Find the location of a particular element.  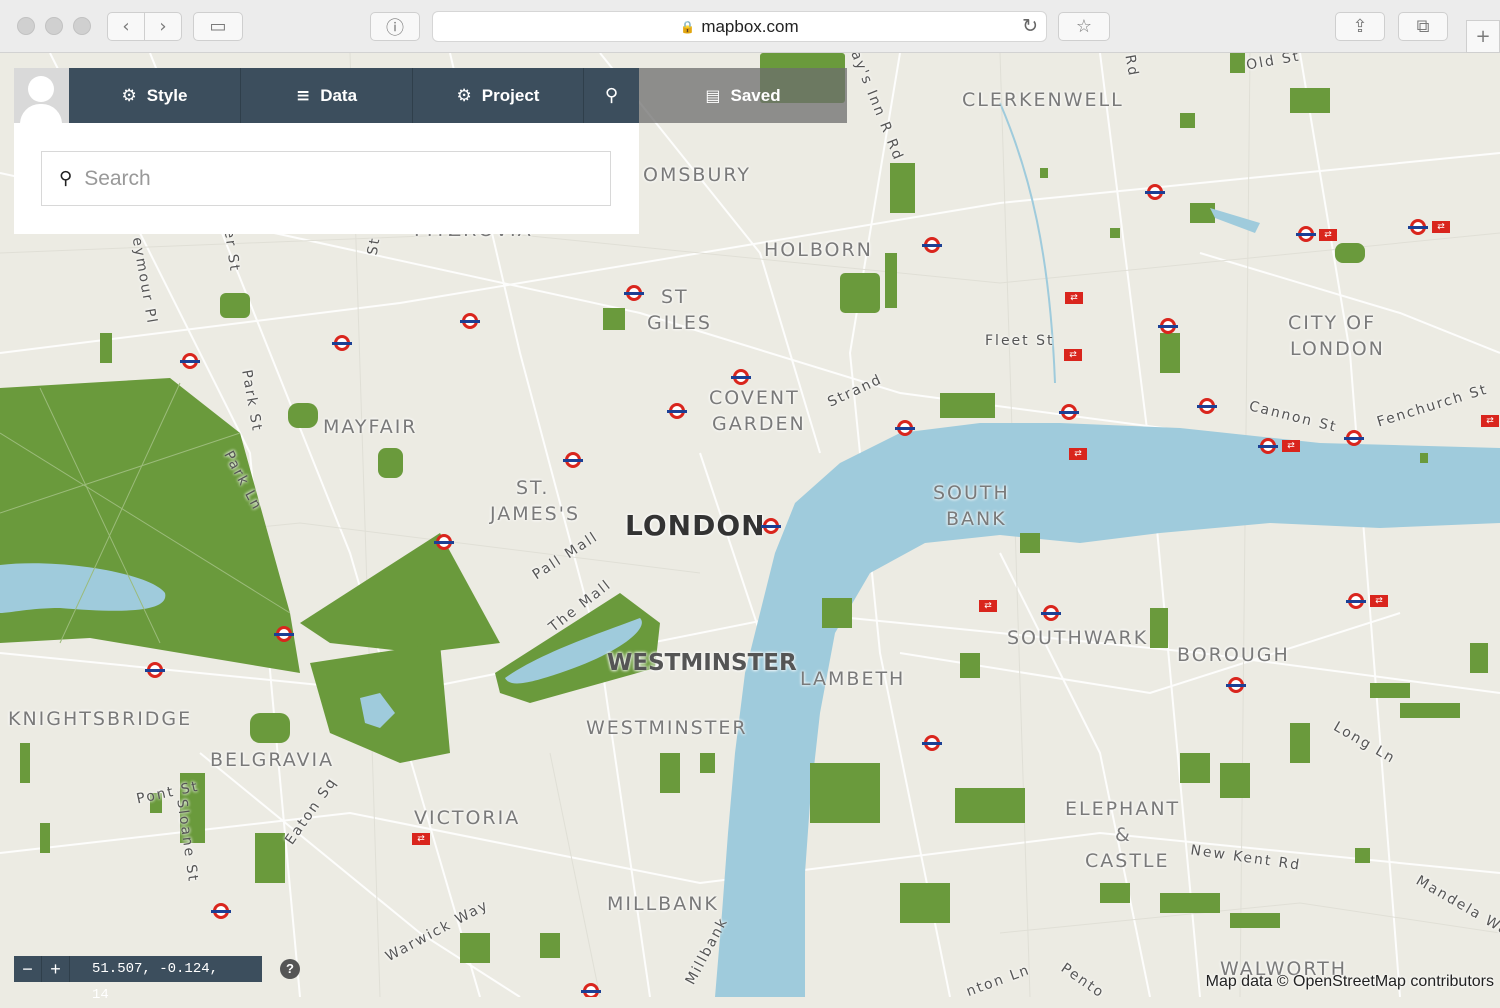

password-button: ⓘ is located at coordinates (395, 26).